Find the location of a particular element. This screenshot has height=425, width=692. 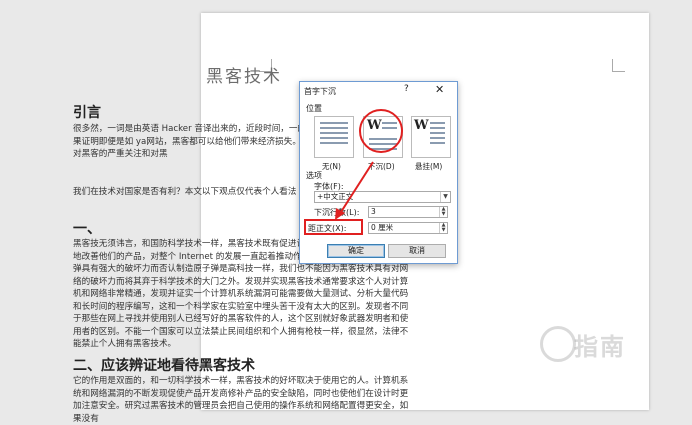

annotation-arrow-icon is located at coordinates (354, 190).